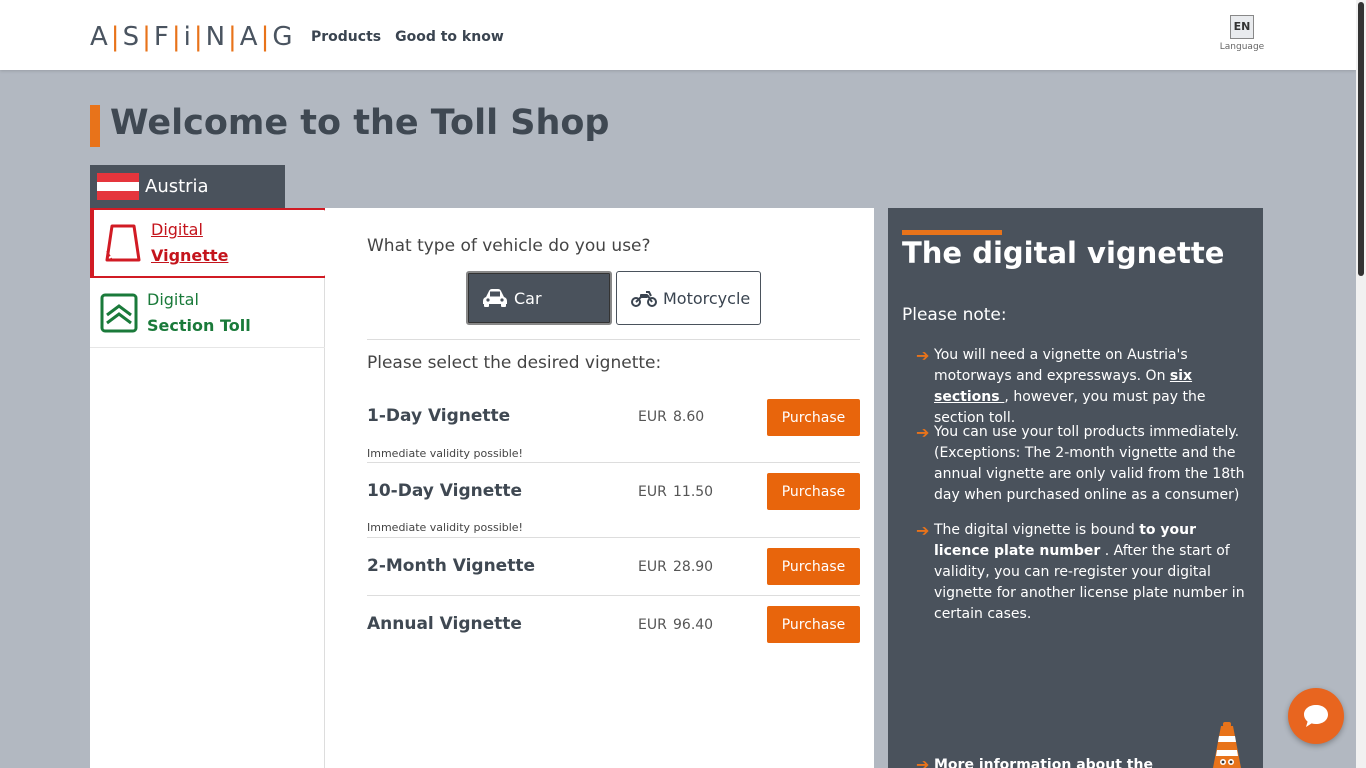 This screenshot has height=768, width=1366. I want to click on vehicle-motorcycle-button: Motorcycle, so click(688, 298).